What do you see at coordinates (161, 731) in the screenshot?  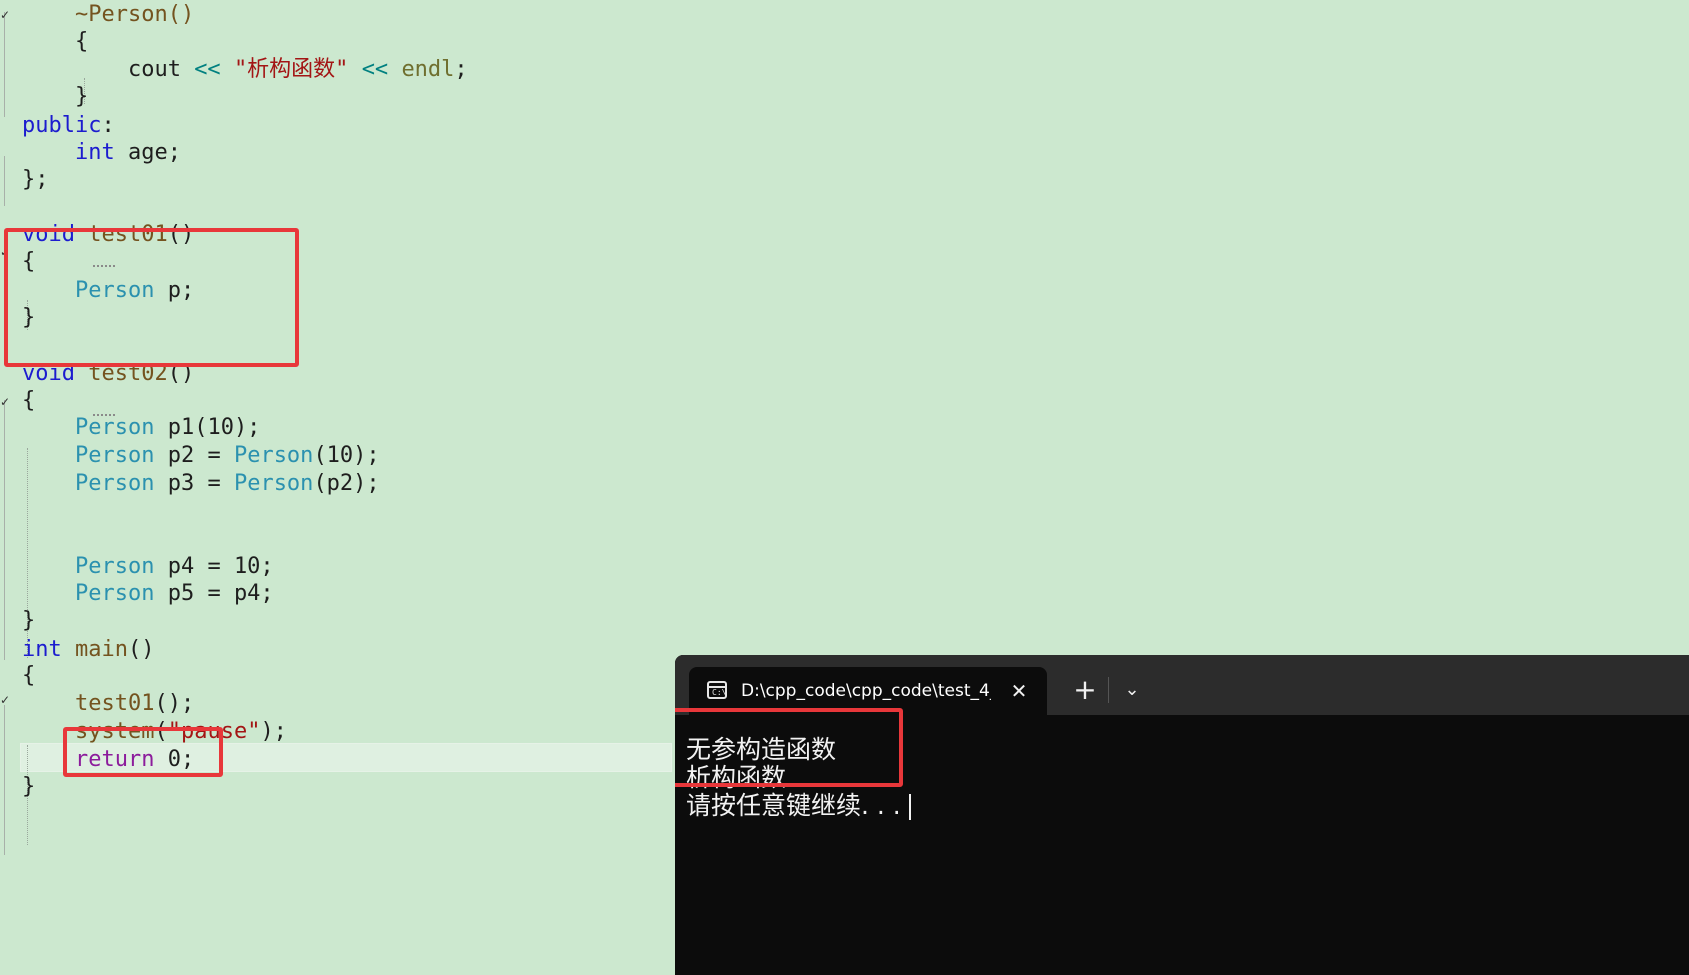 I see `code-token: (` at bounding box center [161, 731].